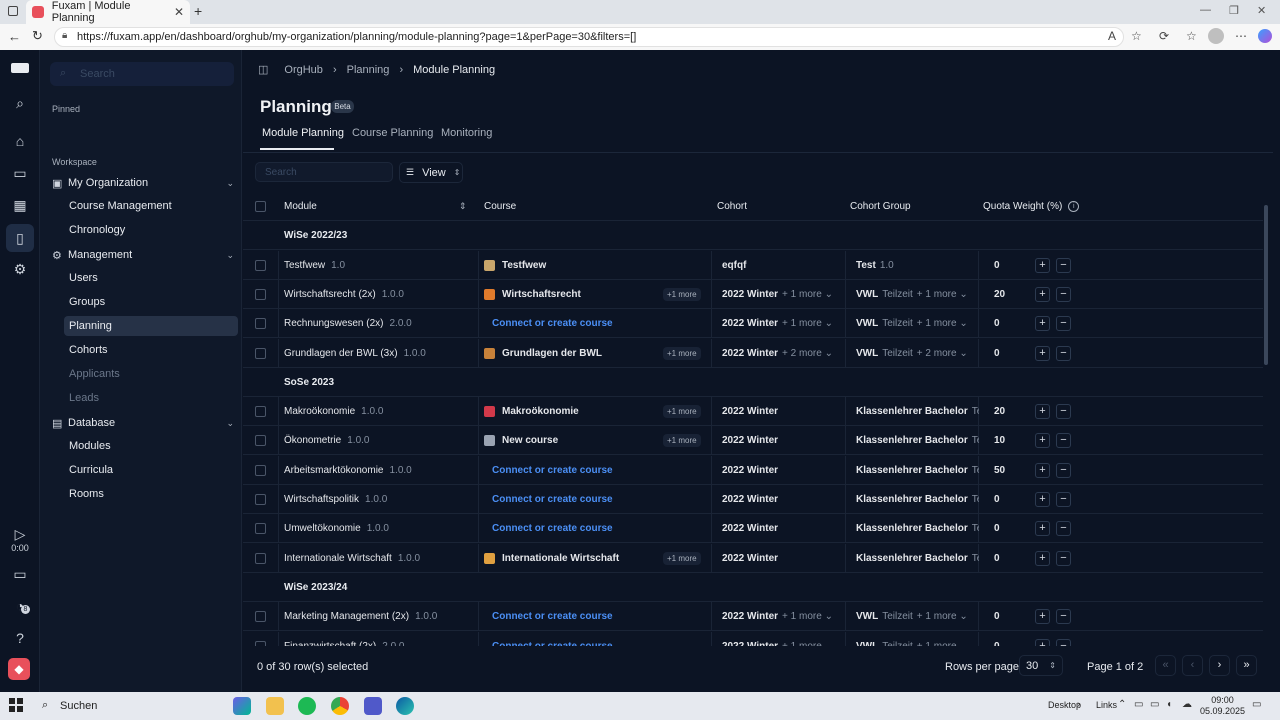  Describe the element at coordinates (1219, 665) in the screenshot. I see `next-page-button: ›` at that location.